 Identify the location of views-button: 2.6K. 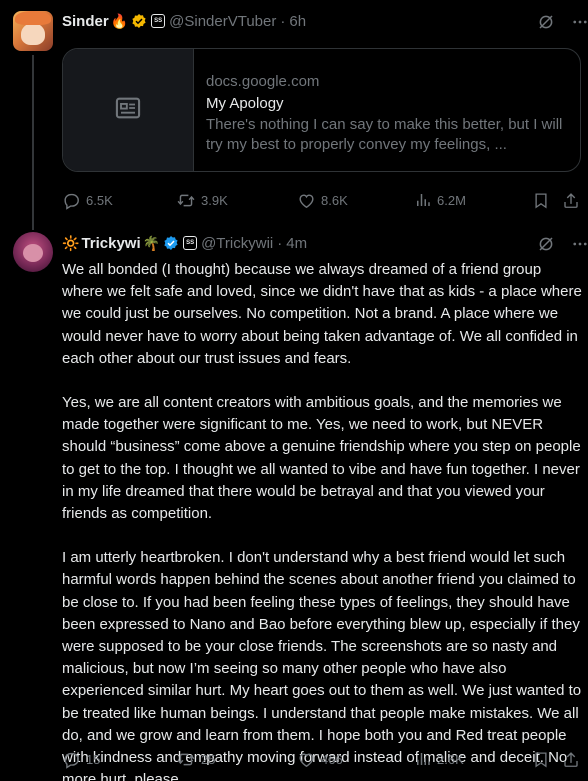
(439, 759).